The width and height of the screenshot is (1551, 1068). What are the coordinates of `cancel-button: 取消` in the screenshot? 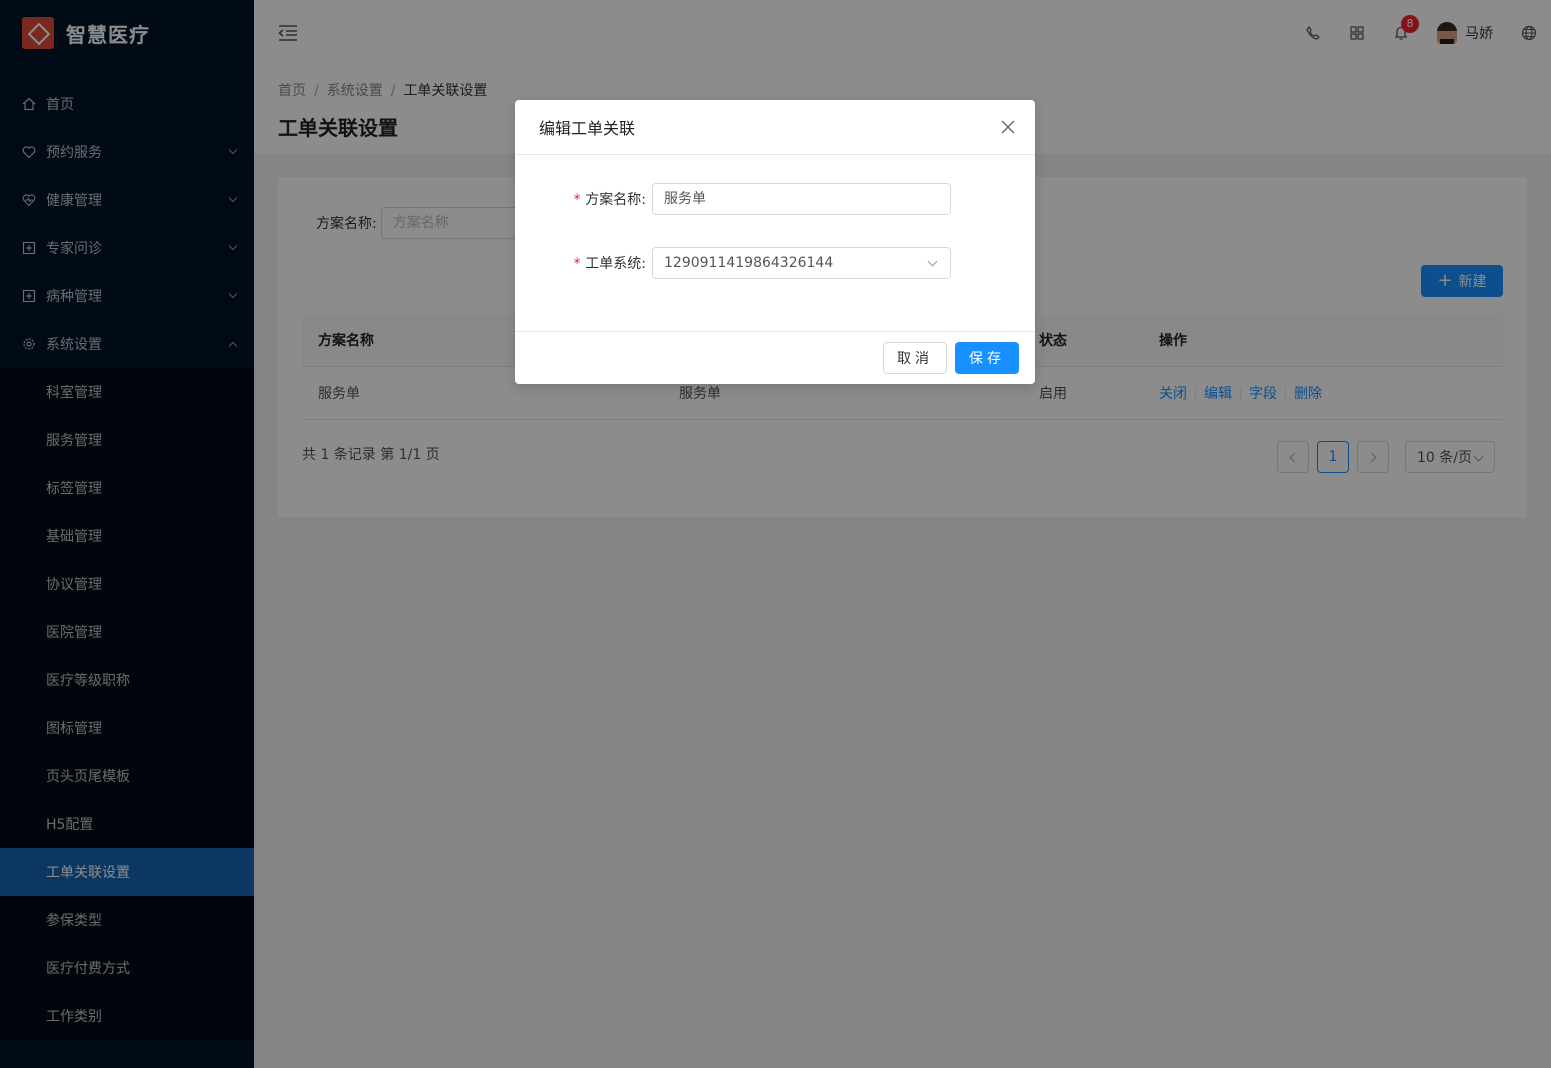 It's located at (915, 358).